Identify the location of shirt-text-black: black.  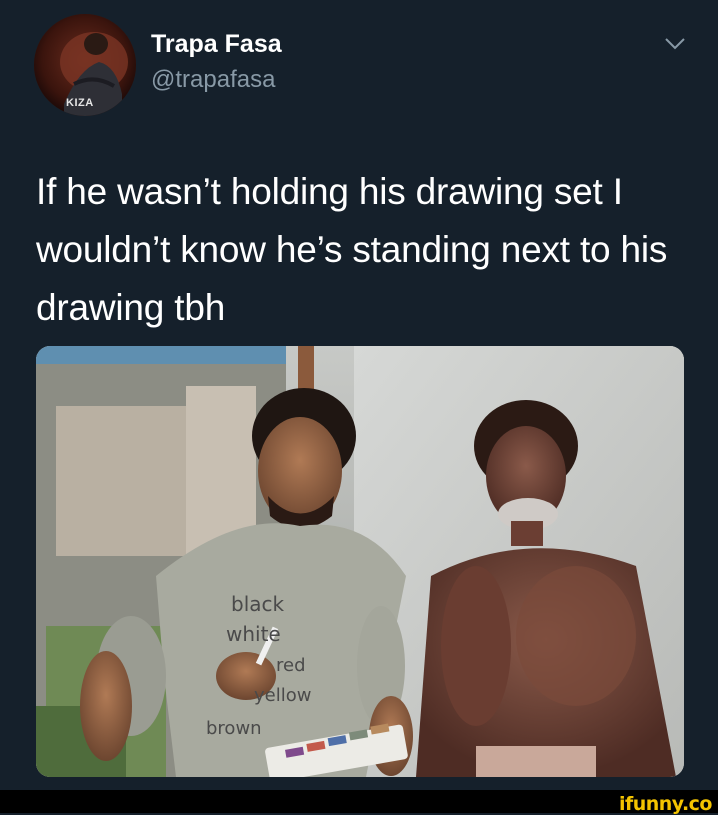
(258, 604).